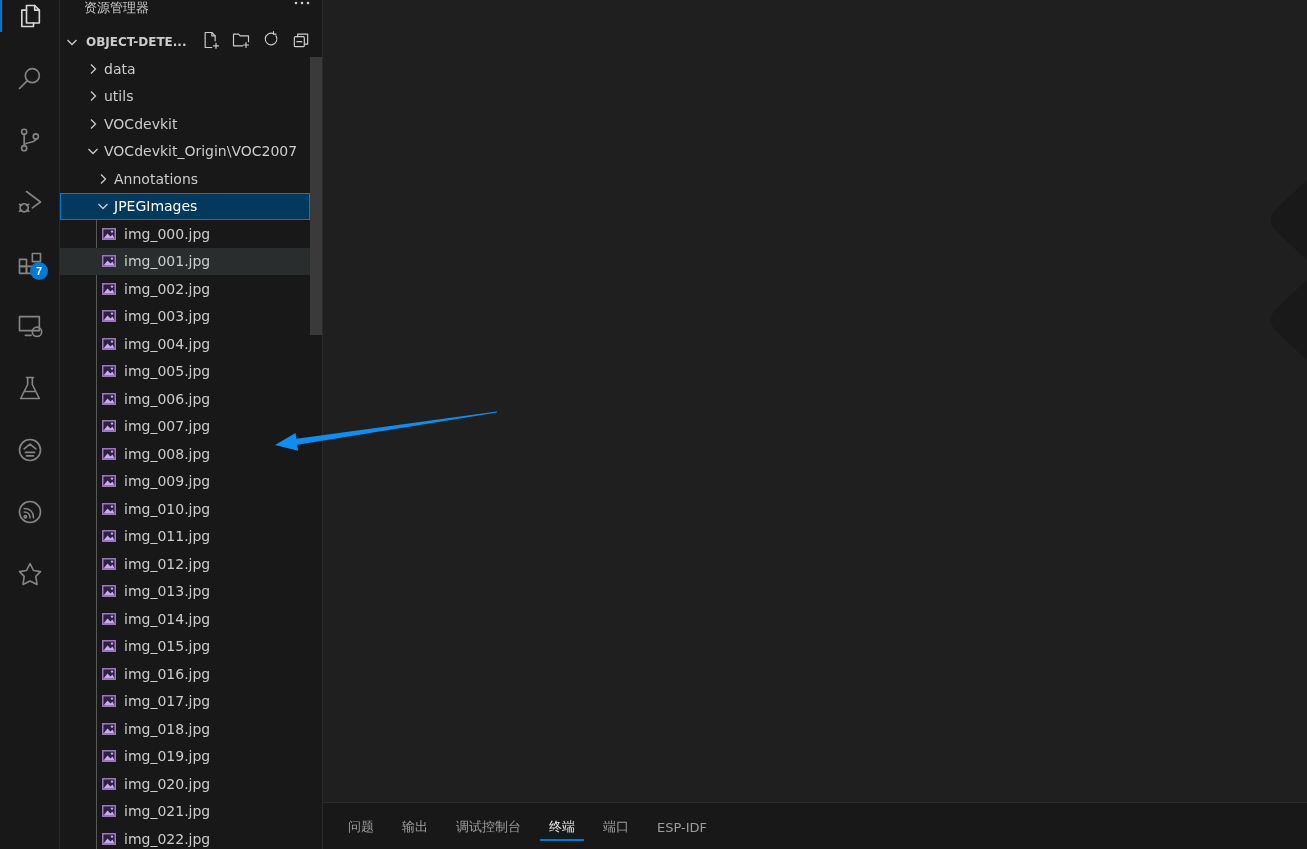 This screenshot has width=1307, height=849. What do you see at coordinates (488, 828) in the screenshot?
I see `panel-tab: 调试控制台` at bounding box center [488, 828].